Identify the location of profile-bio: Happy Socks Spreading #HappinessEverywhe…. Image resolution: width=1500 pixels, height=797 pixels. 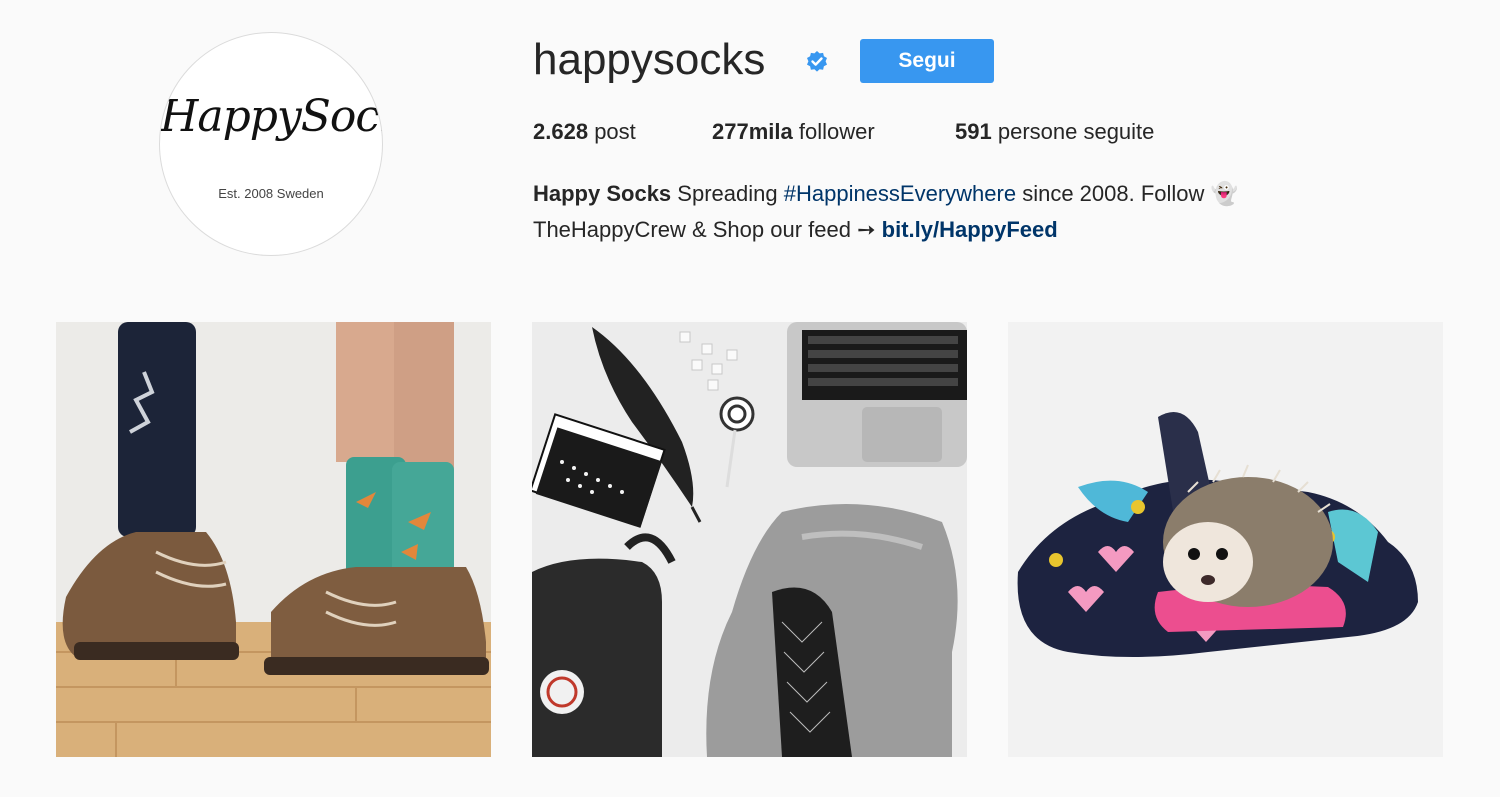
(885, 212).